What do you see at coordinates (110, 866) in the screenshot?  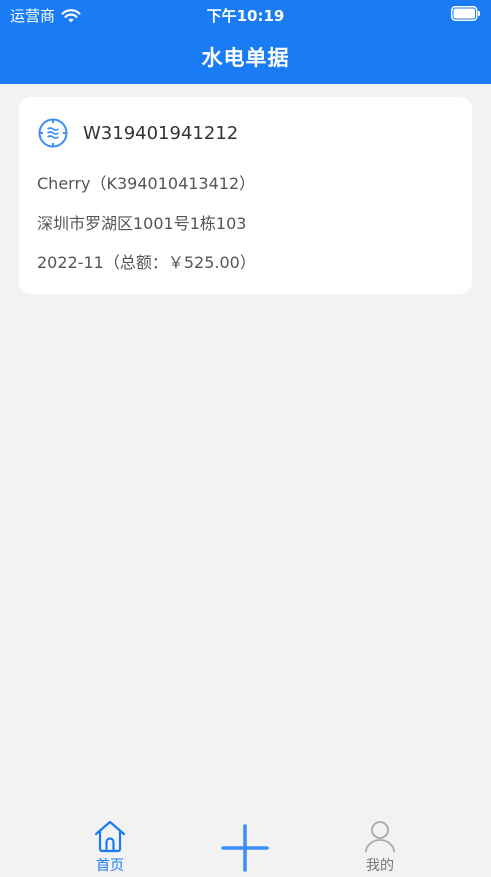 I see `tab-home-label: 首页` at bounding box center [110, 866].